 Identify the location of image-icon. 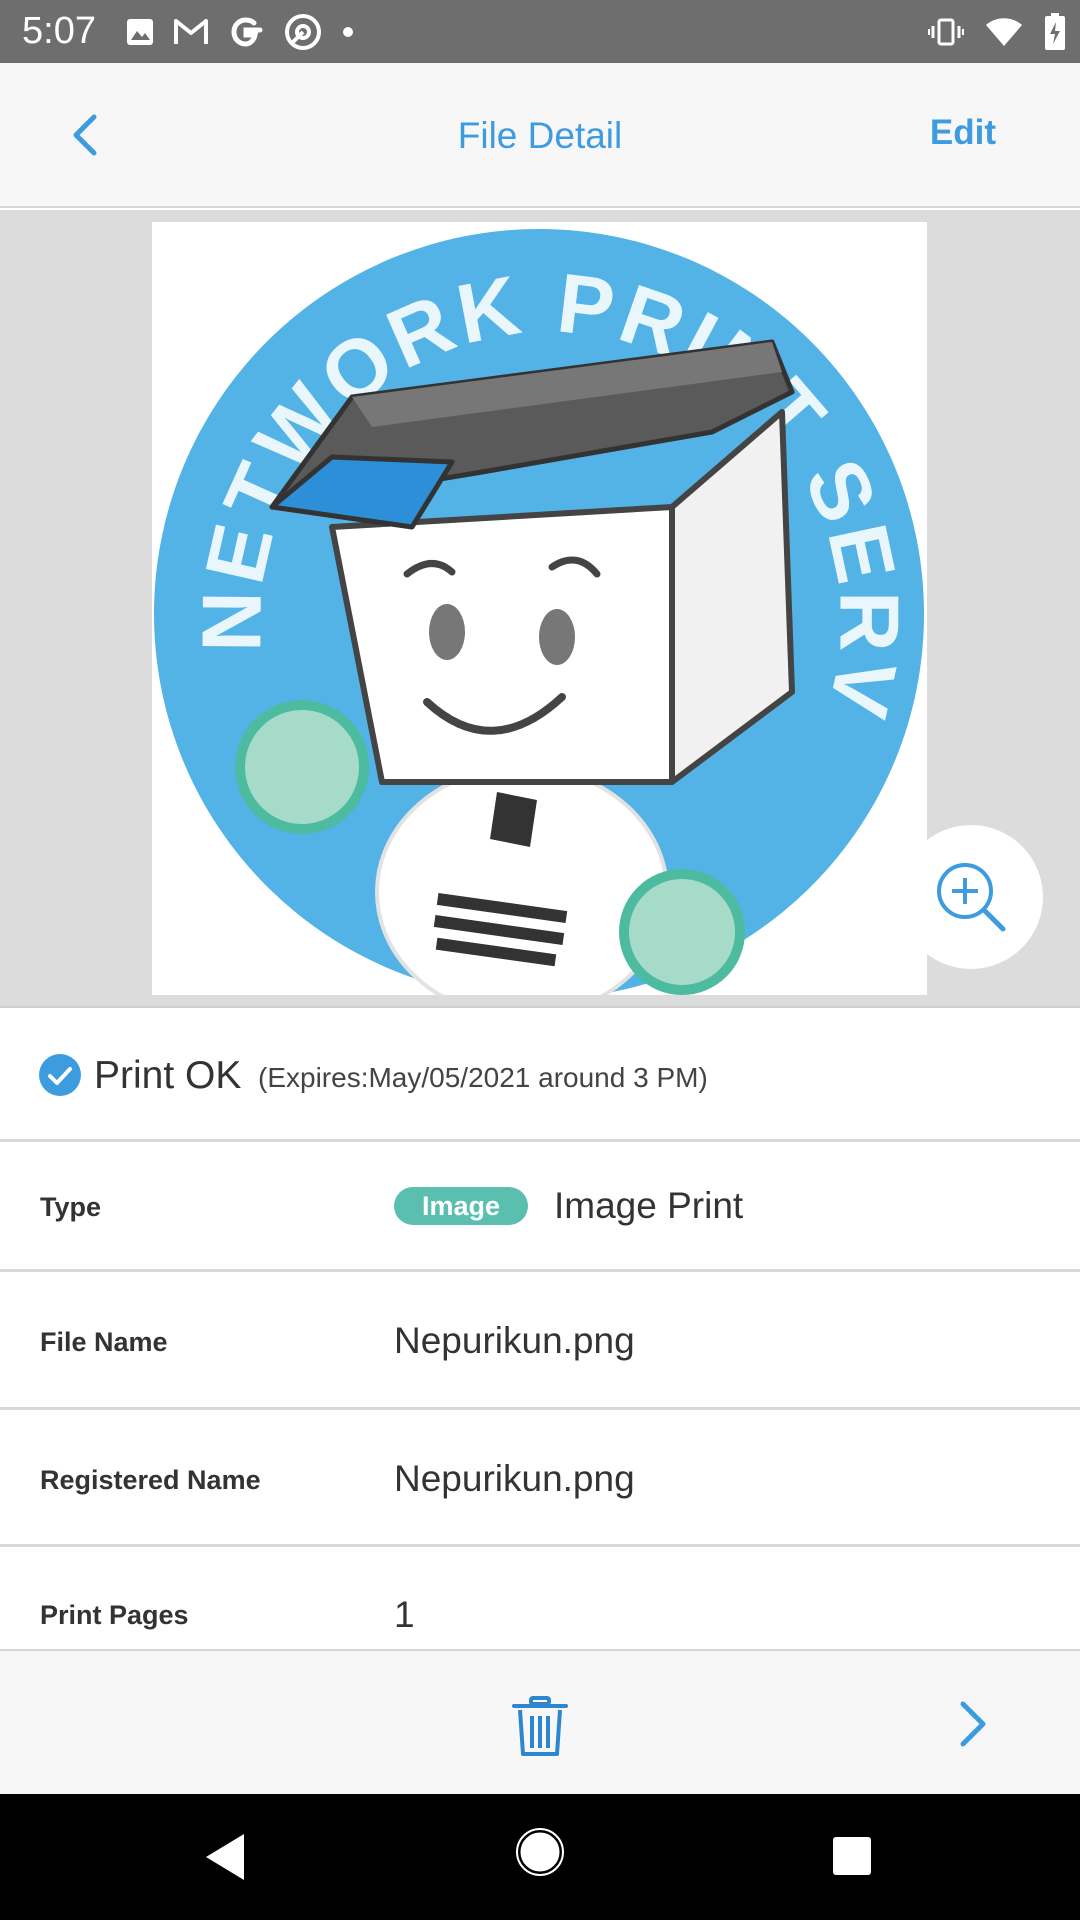
(140, 32).